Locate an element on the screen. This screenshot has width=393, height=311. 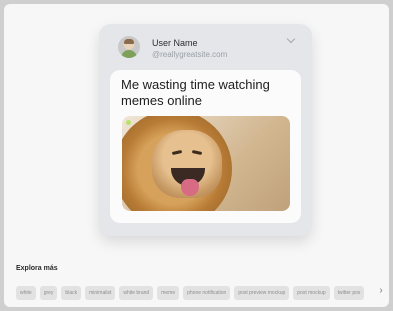
avatar-shirt-shape is located at coordinates (129, 54).